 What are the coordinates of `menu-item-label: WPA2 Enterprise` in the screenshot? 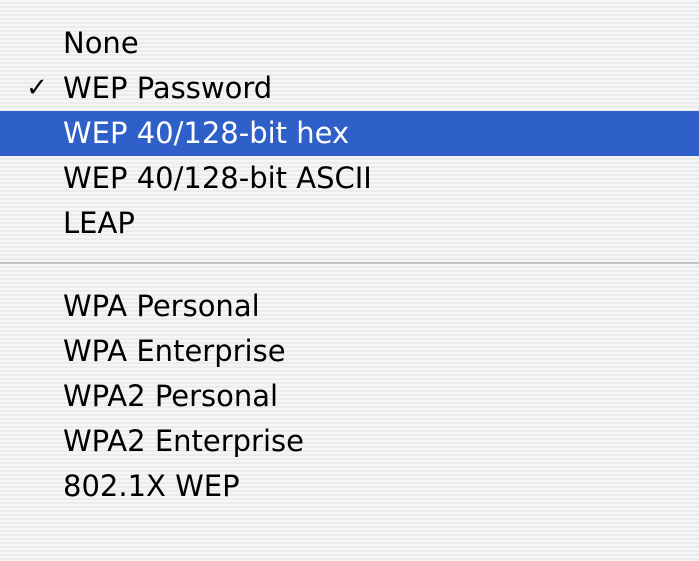 It's located at (183, 441).